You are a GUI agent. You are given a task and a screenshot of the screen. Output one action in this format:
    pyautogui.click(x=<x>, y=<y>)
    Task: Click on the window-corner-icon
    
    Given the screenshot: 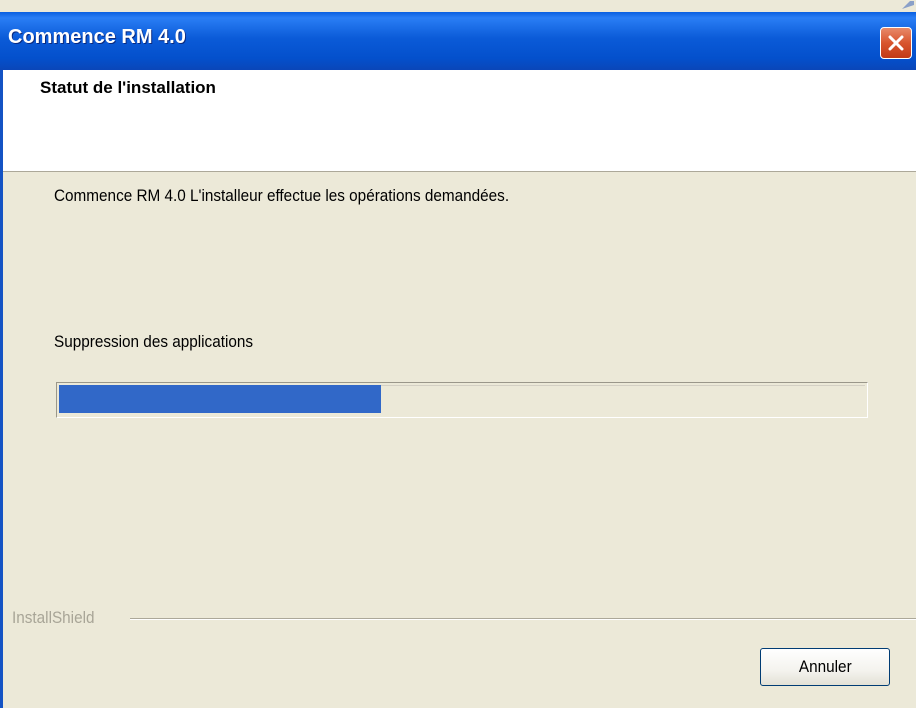 What is the action you would take?
    pyautogui.click(x=908, y=5)
    